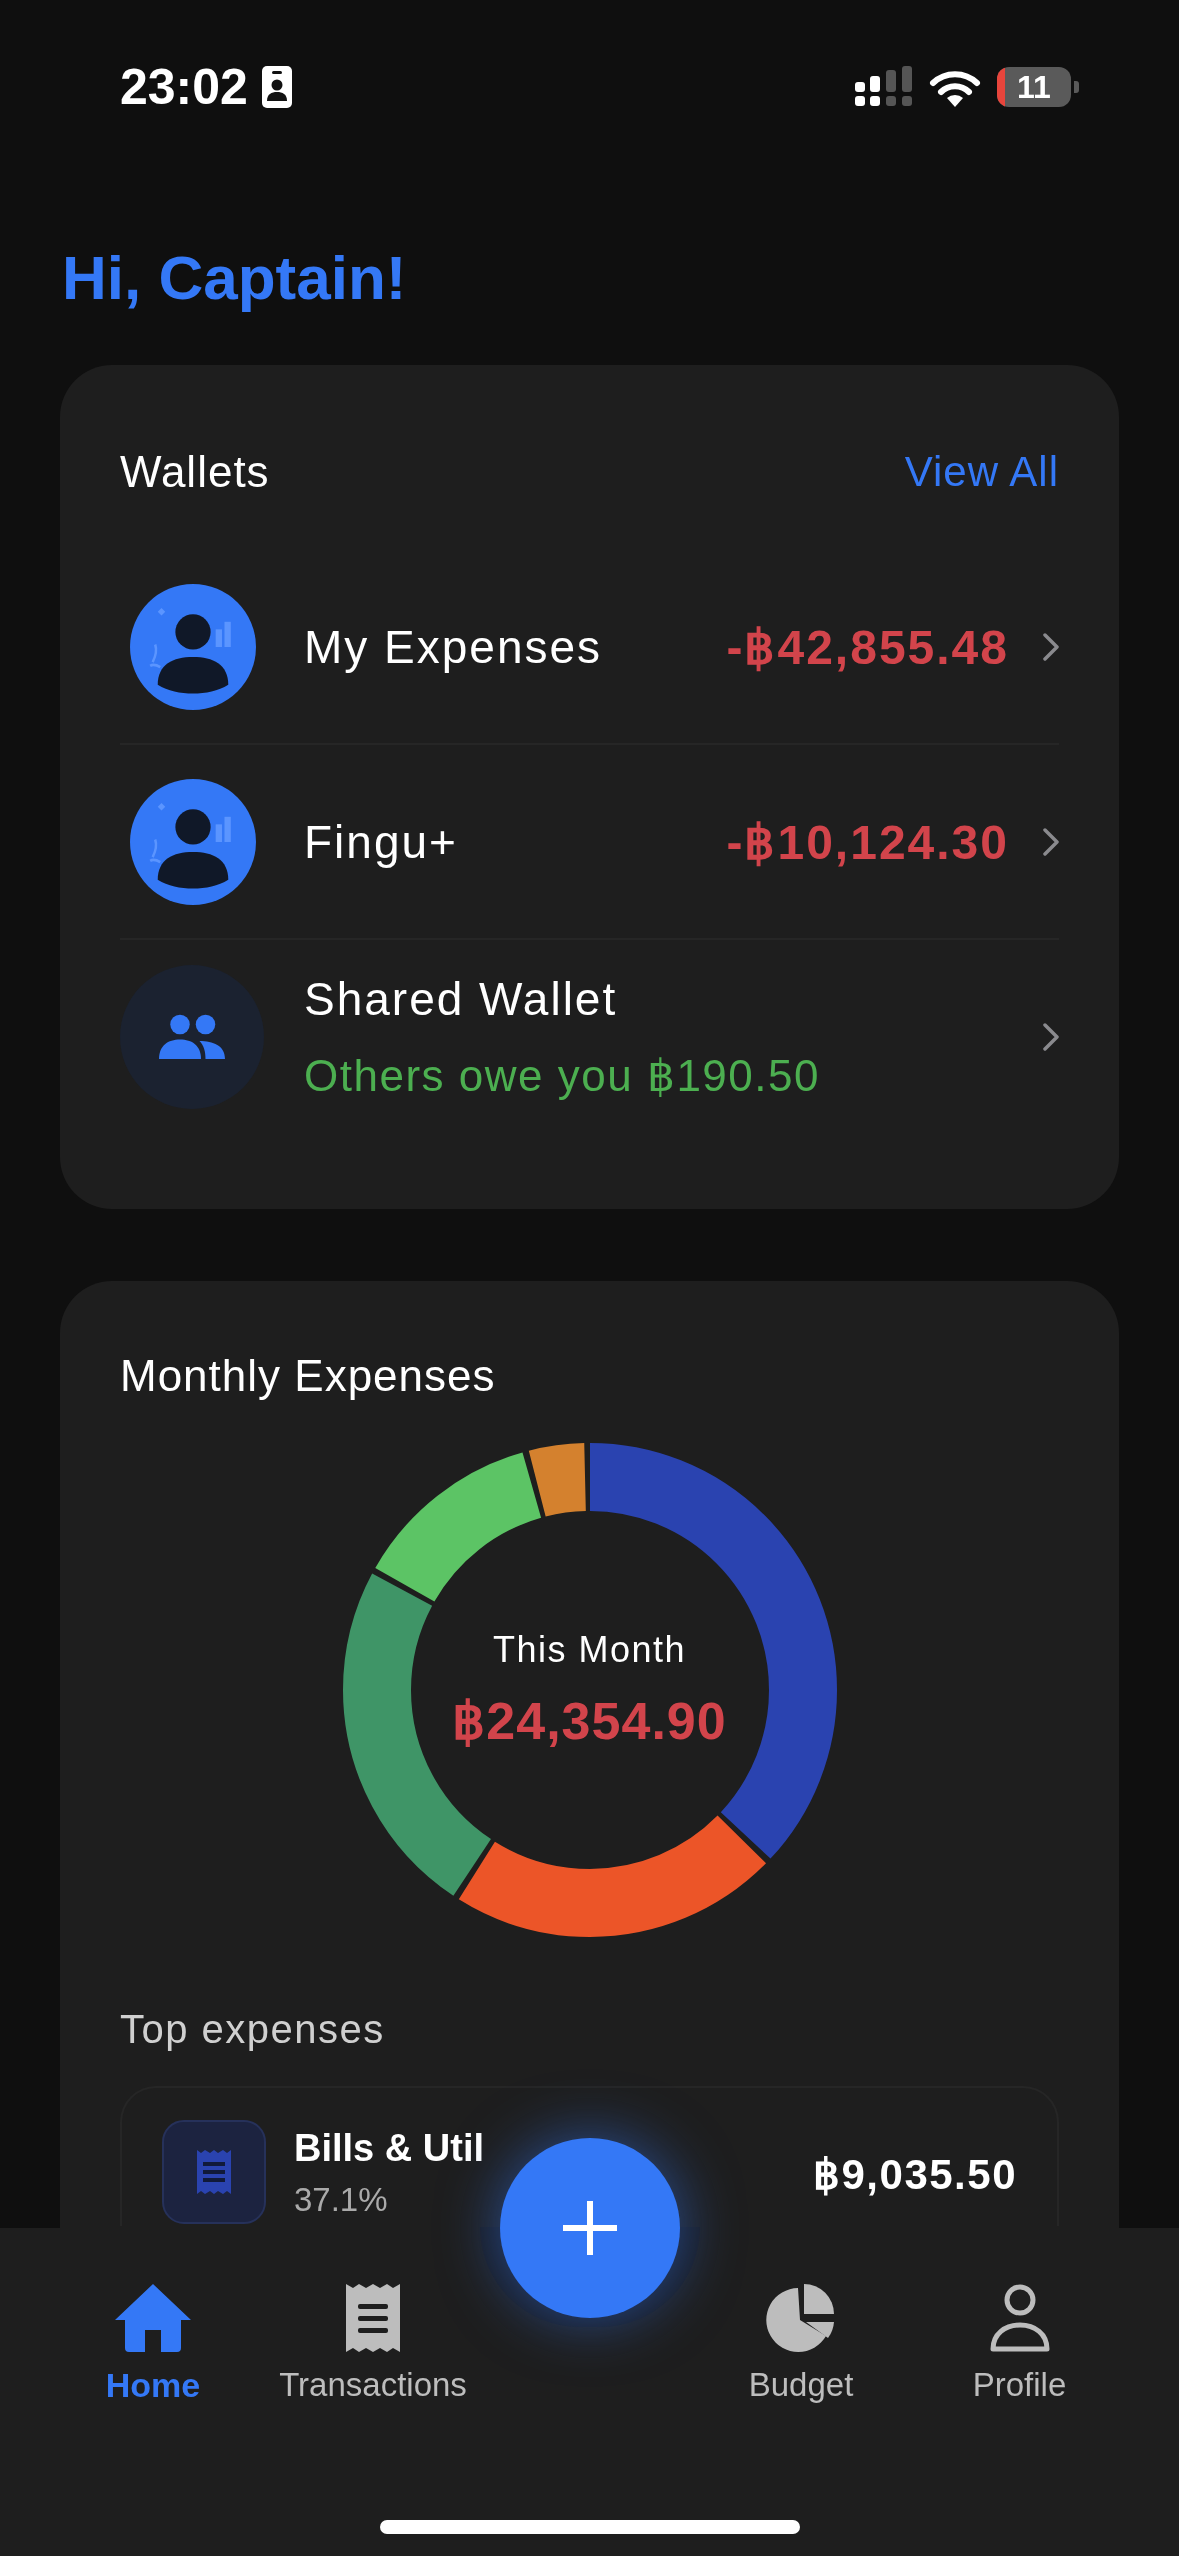 The image size is (1179, 2556). I want to click on battery-indicator: 11, so click(1038, 87).